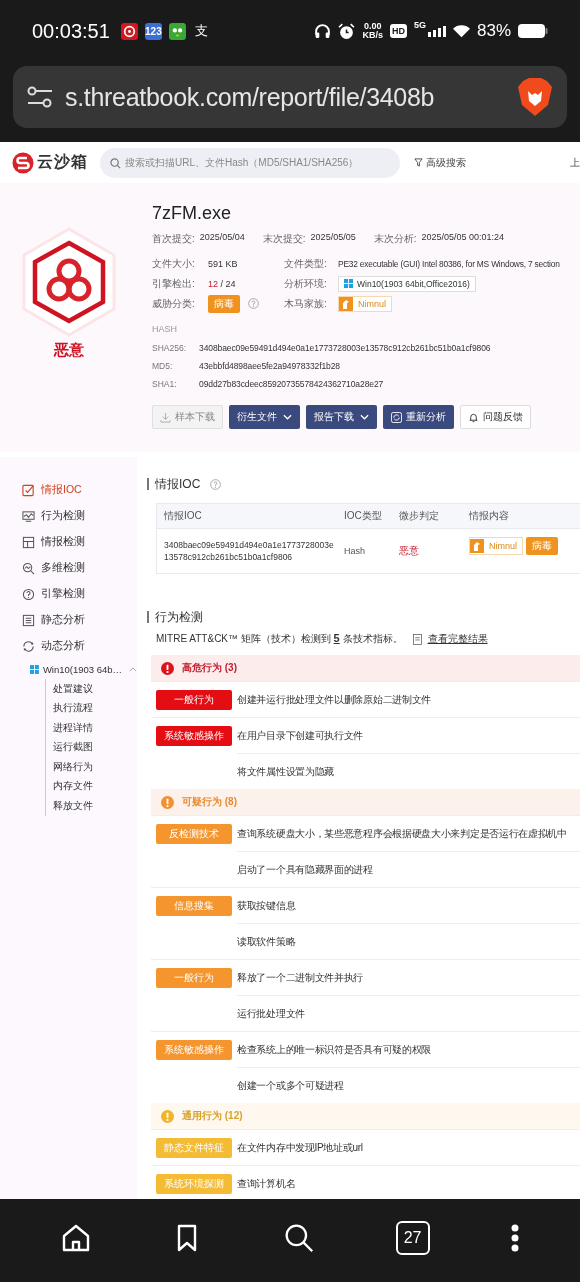 This screenshot has height=1282, width=580. I want to click on sidebar-item: 动态分析, so click(68, 646).